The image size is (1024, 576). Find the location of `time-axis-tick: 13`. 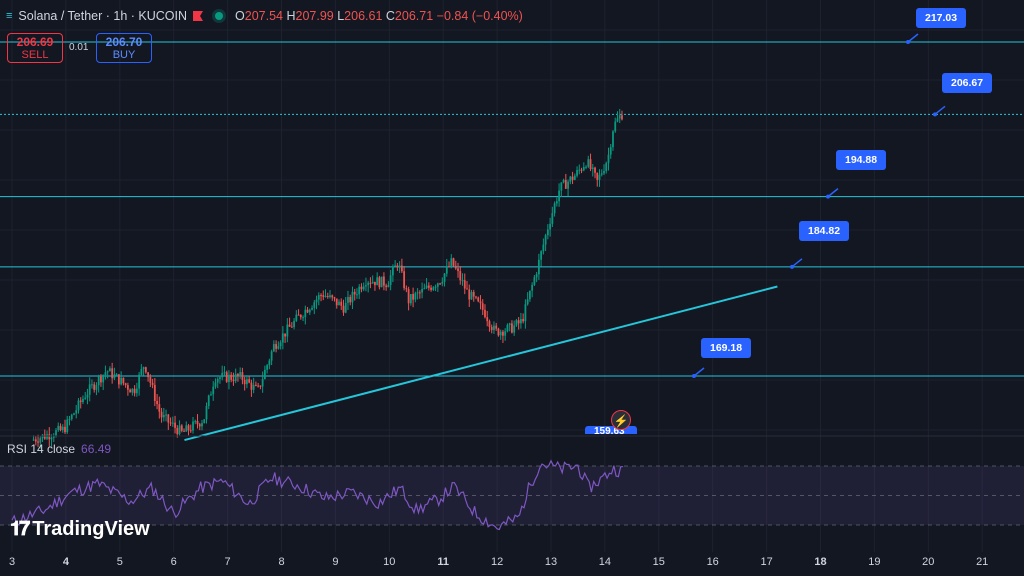

time-axis-tick: 13 is located at coordinates (551, 562).